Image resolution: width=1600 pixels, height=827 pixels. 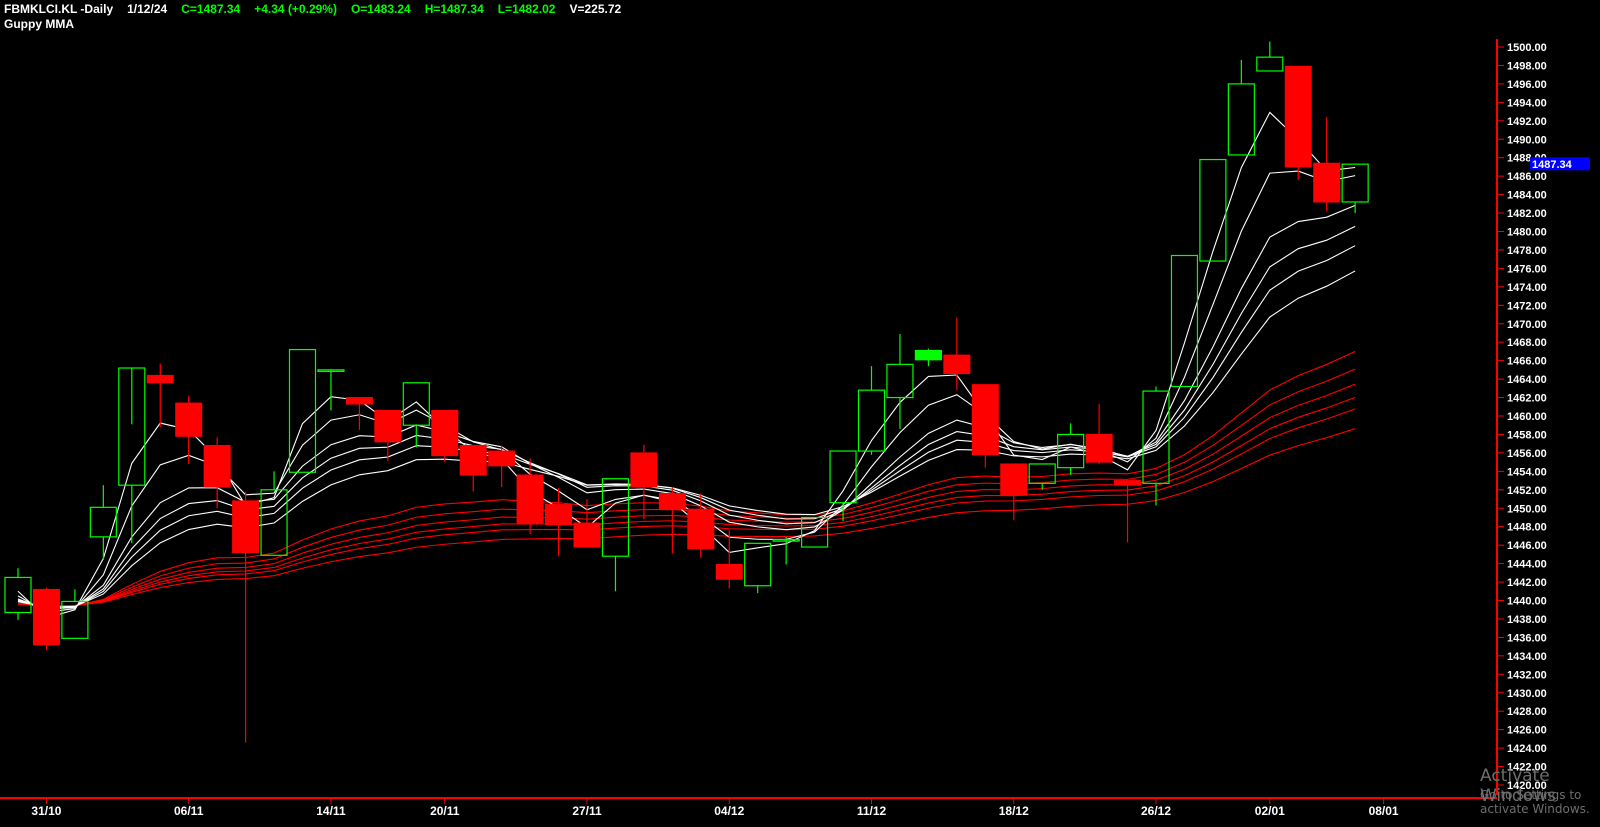 What do you see at coordinates (295, 9) in the screenshot?
I see `change-label: +4.34 (+0.29%)` at bounding box center [295, 9].